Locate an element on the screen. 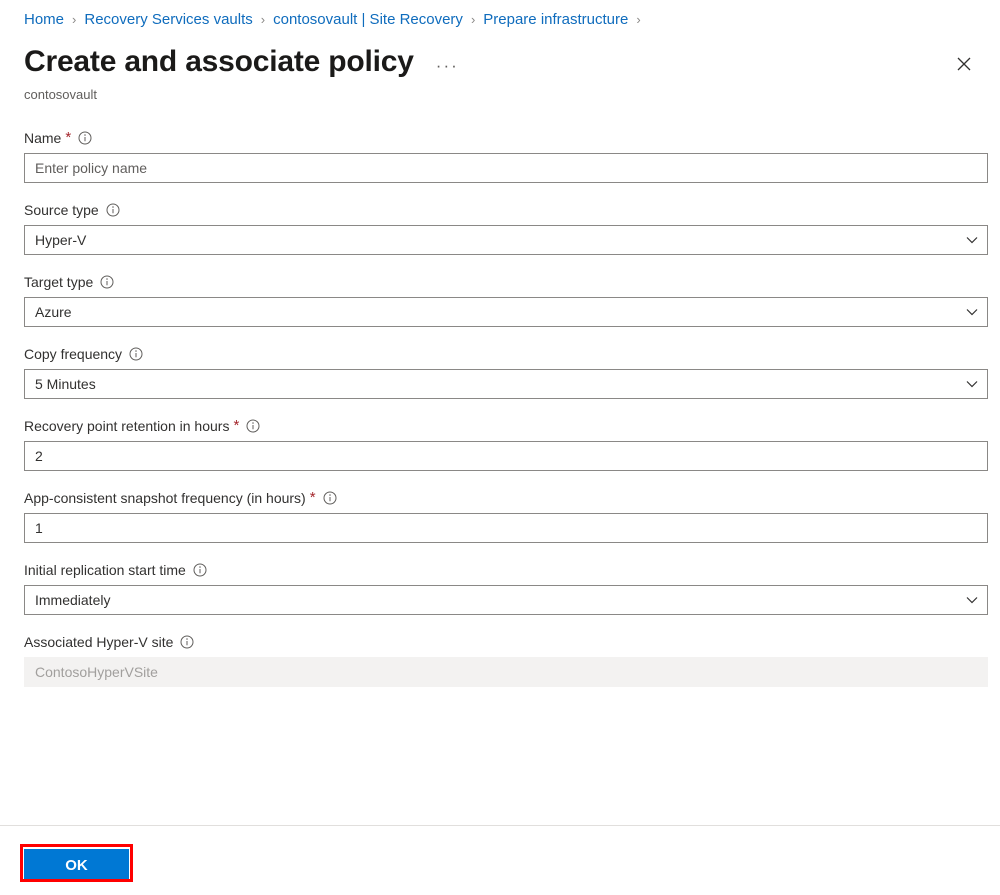  ellipsis-icon: ··· is located at coordinates (447, 65).